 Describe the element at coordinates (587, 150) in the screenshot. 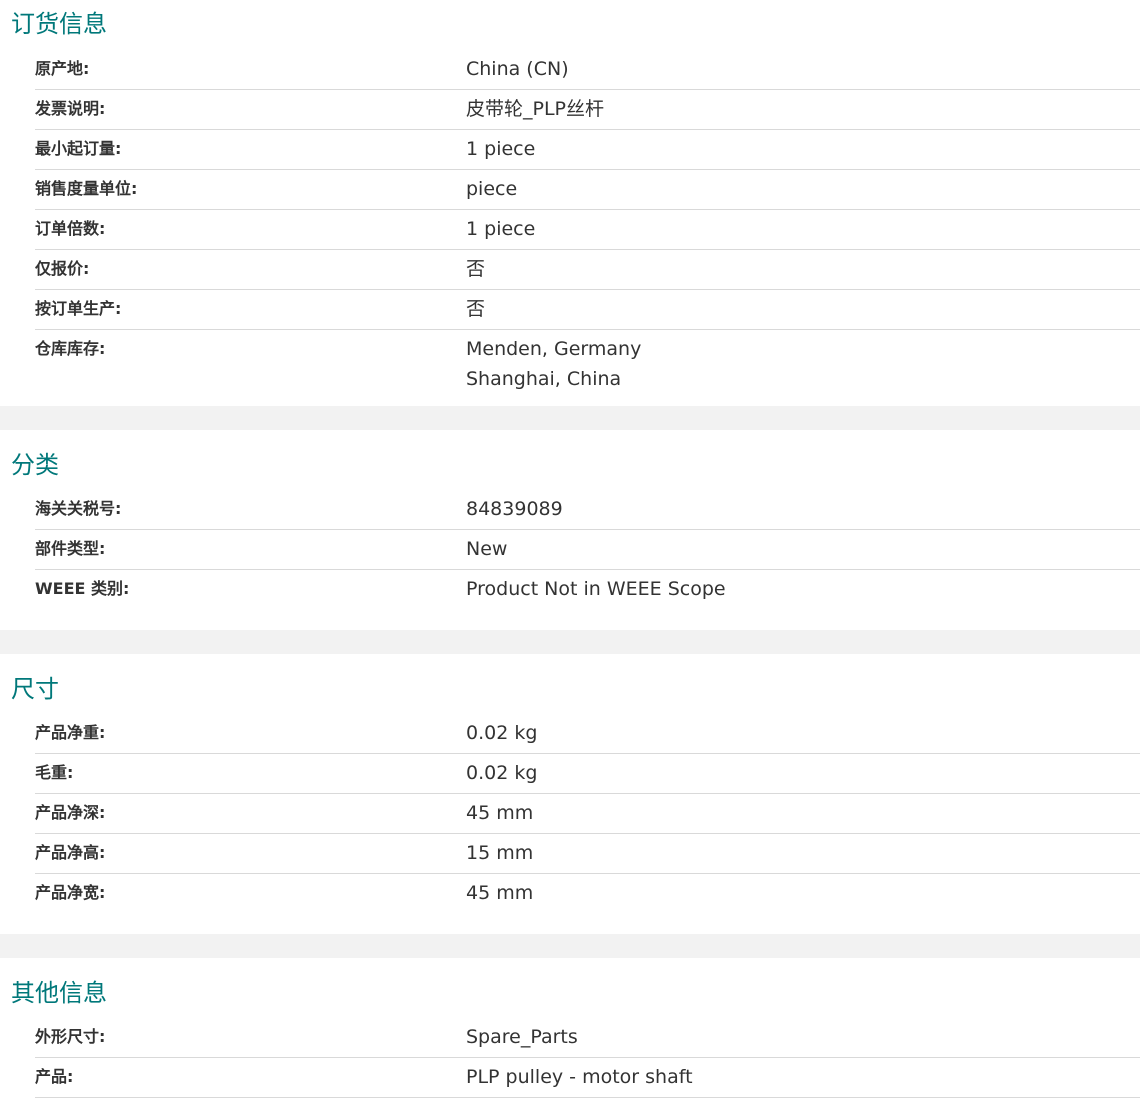

I see `table-row: 最小起订量: 1 piece` at that location.